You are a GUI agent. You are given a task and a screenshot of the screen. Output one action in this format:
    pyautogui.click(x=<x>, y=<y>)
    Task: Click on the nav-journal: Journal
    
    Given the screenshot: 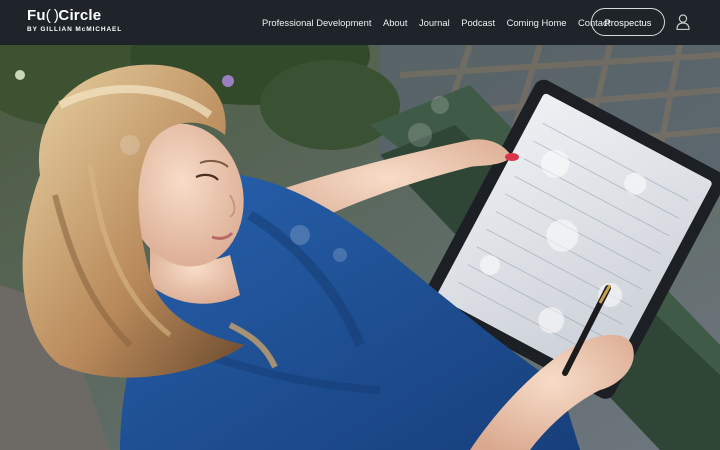 What is the action you would take?
    pyautogui.click(x=434, y=22)
    